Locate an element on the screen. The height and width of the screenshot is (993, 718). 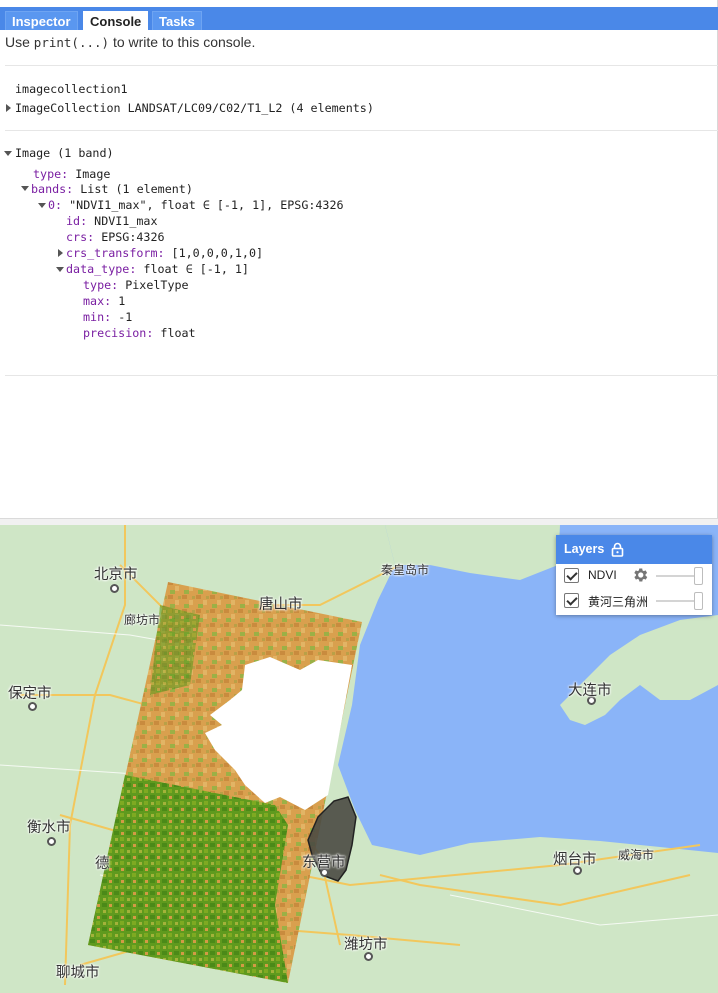
place-label: 北京市 is located at coordinates (116, 575).